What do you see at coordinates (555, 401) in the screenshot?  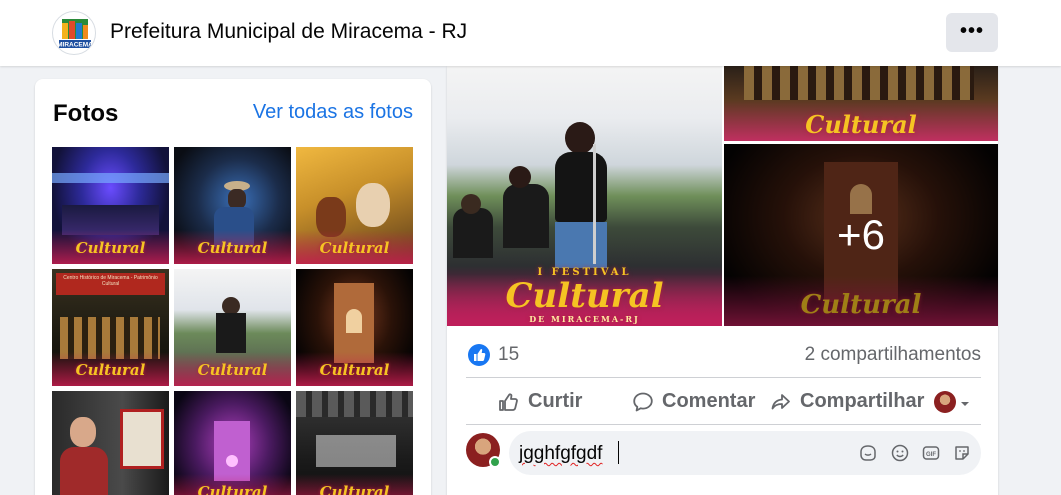 I see `like-label: Curtir` at bounding box center [555, 401].